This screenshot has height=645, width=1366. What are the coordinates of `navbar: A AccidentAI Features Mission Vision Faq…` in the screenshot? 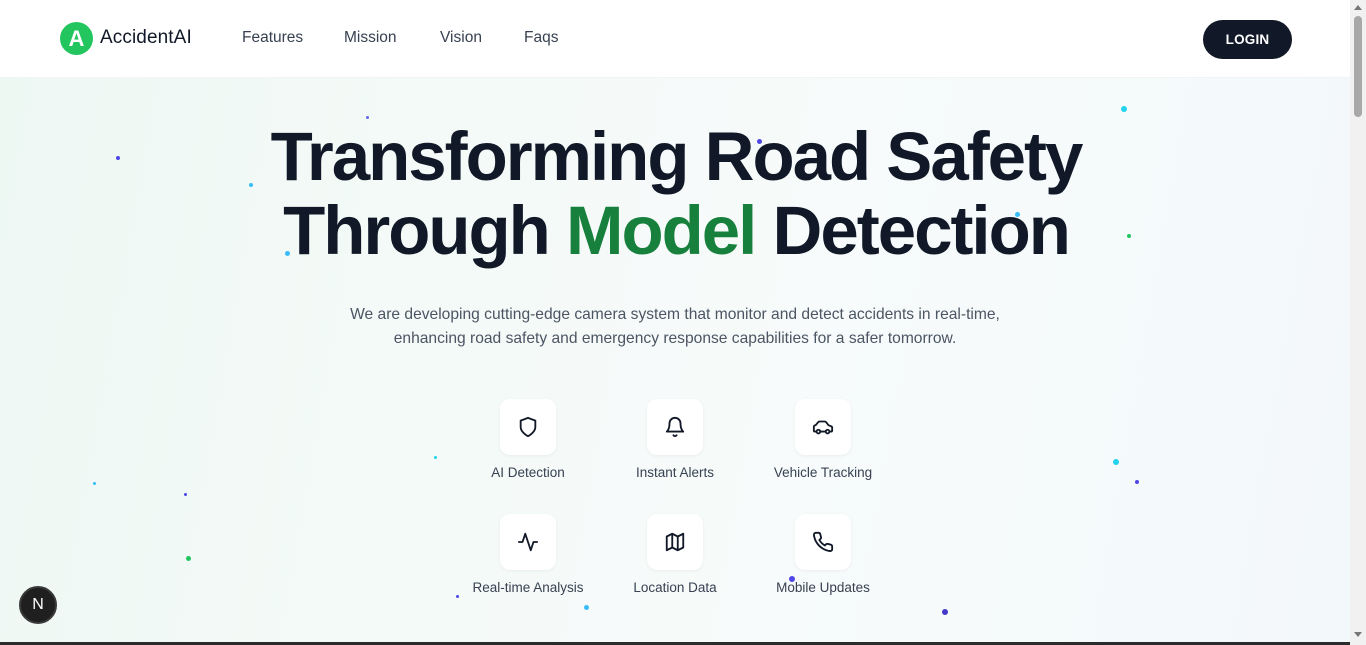 It's located at (675, 39).